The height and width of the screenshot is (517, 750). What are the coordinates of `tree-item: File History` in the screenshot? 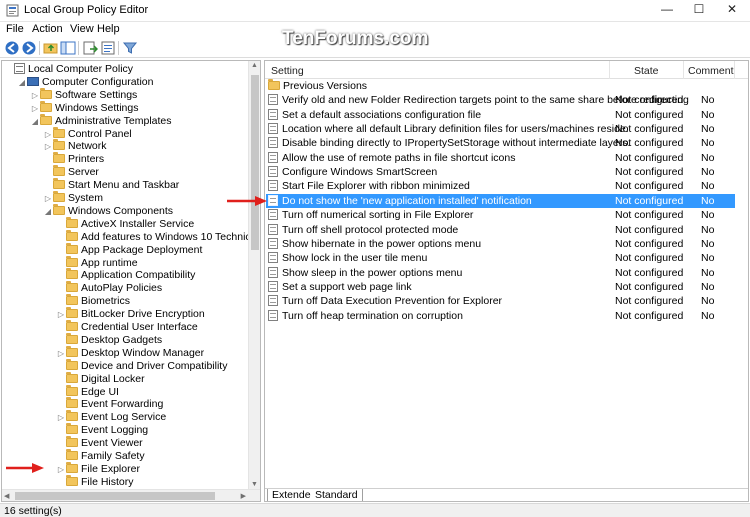 It's located at (95, 481).